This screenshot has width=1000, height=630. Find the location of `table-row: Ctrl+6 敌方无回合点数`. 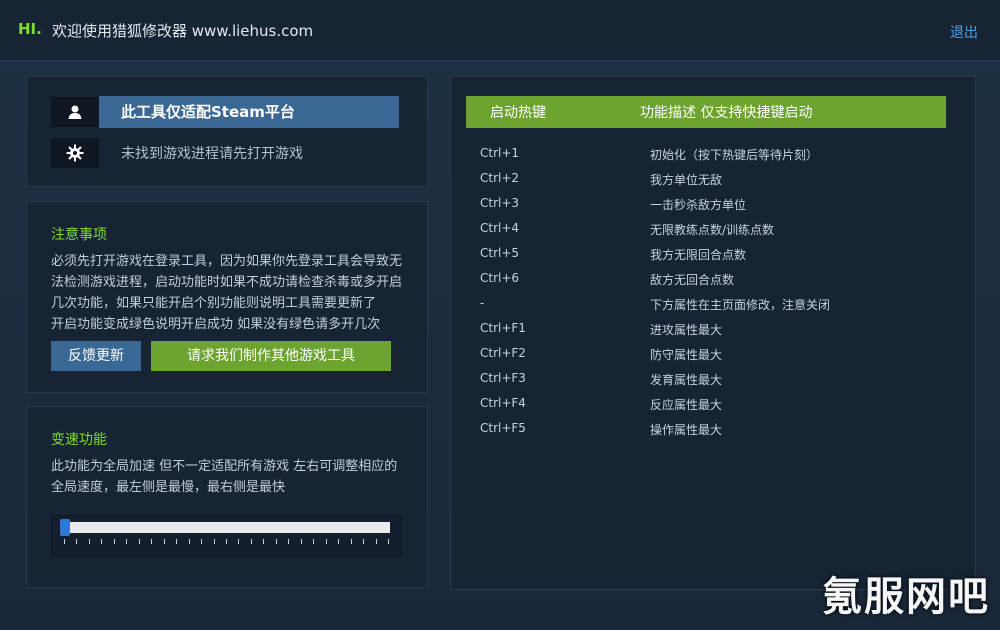

table-row: Ctrl+6 敌方无回合点数 is located at coordinates (706, 279).